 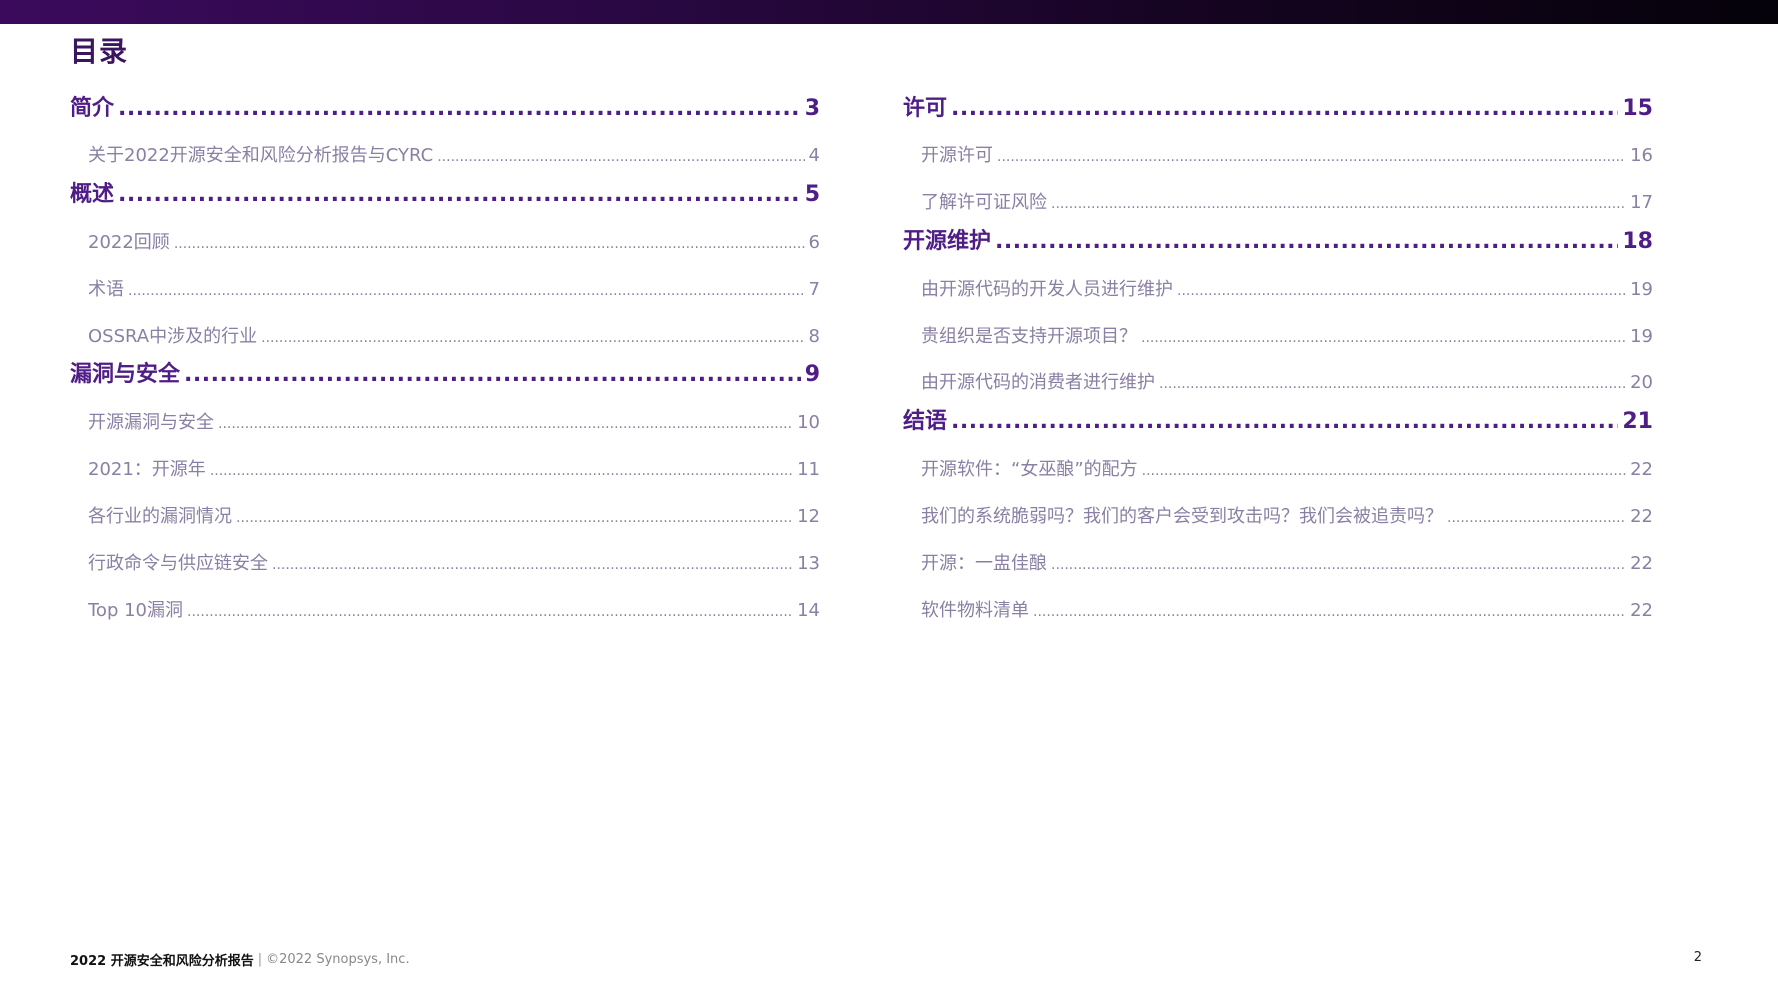 I want to click on toc-label: 行政命令与供应链安全, so click(x=178, y=563).